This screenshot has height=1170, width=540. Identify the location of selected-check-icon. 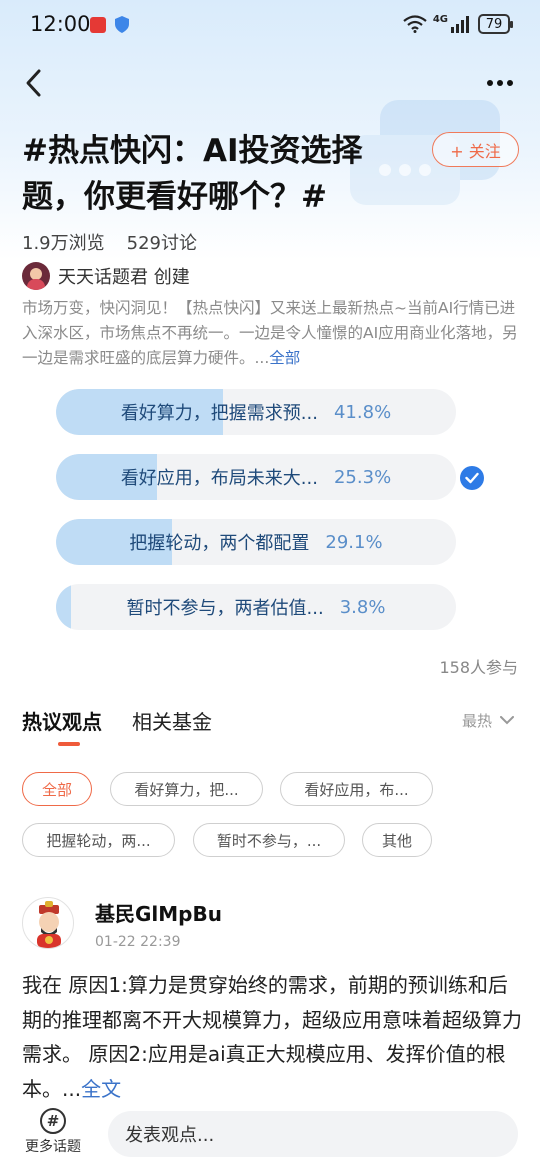
(472, 478).